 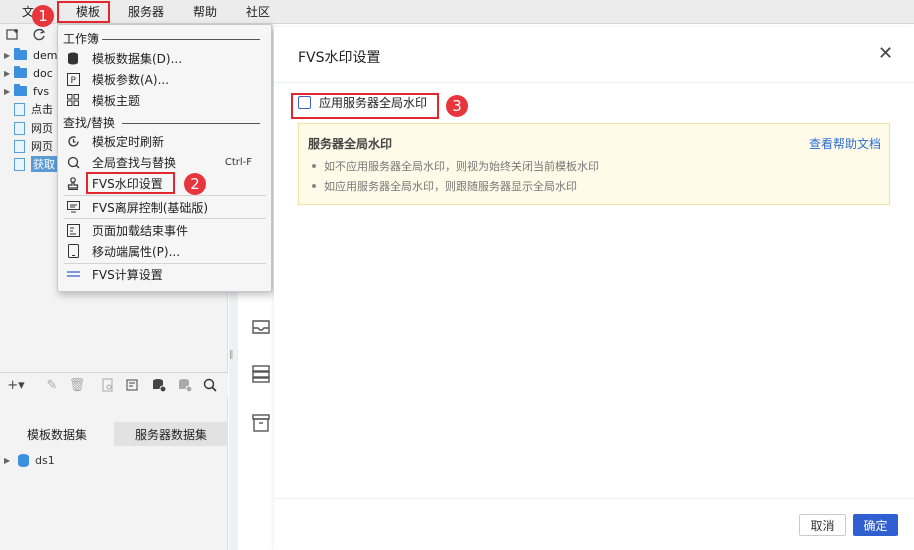 What do you see at coordinates (261, 374) in the screenshot?
I see `server-list-icon` at bounding box center [261, 374].